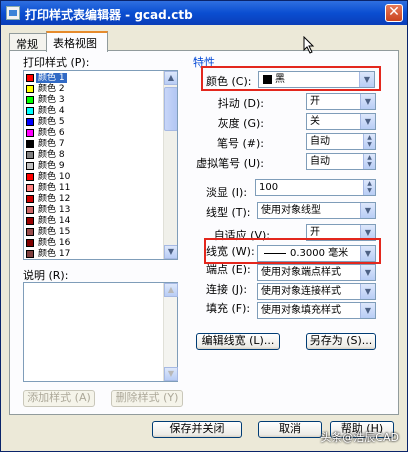 This screenshot has height=452, width=408. Describe the element at coordinates (77, 41) in the screenshot. I see `tab-table-view: 表格视图` at that location.